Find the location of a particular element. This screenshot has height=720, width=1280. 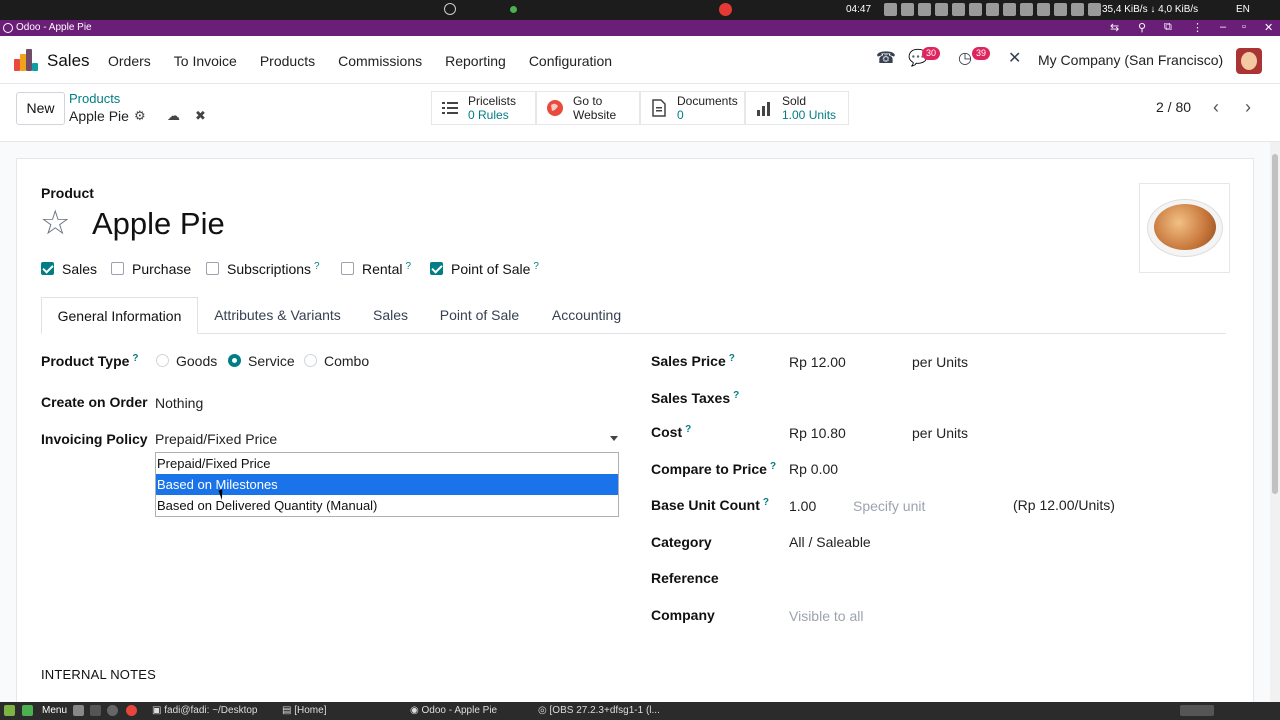

point-of-sale-checkbox is located at coordinates (436, 268).